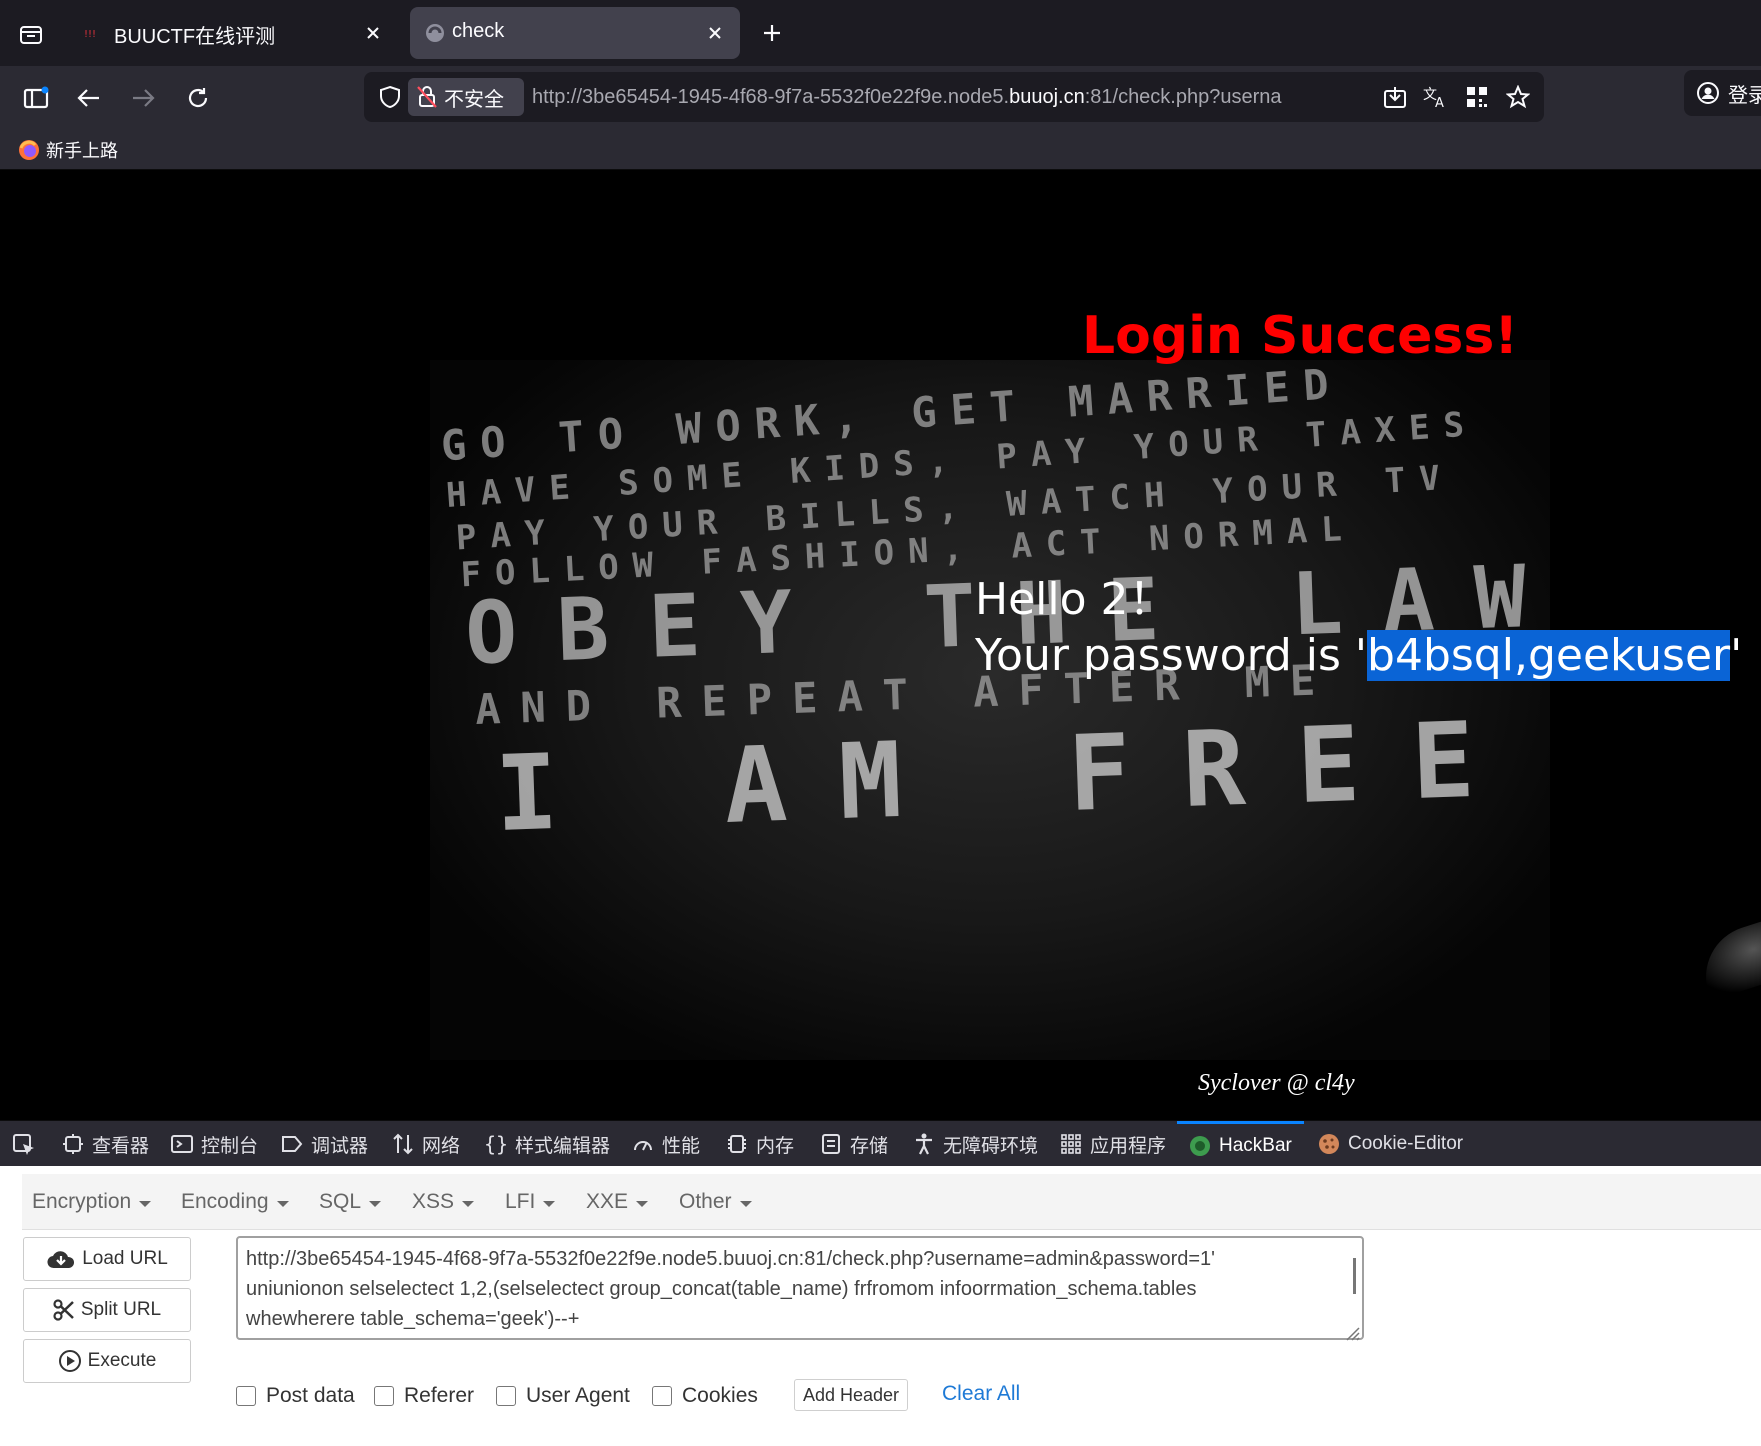  I want to click on author-signature: Syclover @ cl4y, so click(1276, 1083).